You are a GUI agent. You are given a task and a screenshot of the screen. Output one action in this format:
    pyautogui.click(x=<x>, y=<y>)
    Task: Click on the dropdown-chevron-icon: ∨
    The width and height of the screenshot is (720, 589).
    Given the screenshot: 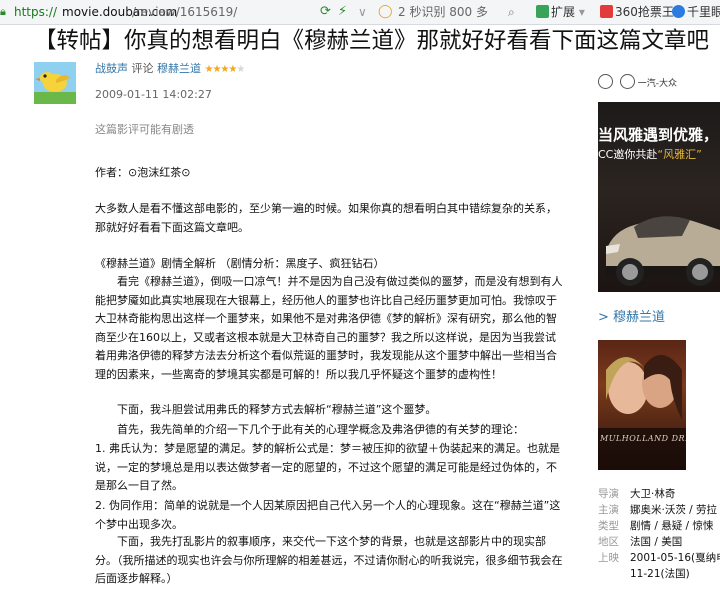 What is the action you would take?
    pyautogui.click(x=362, y=12)
    